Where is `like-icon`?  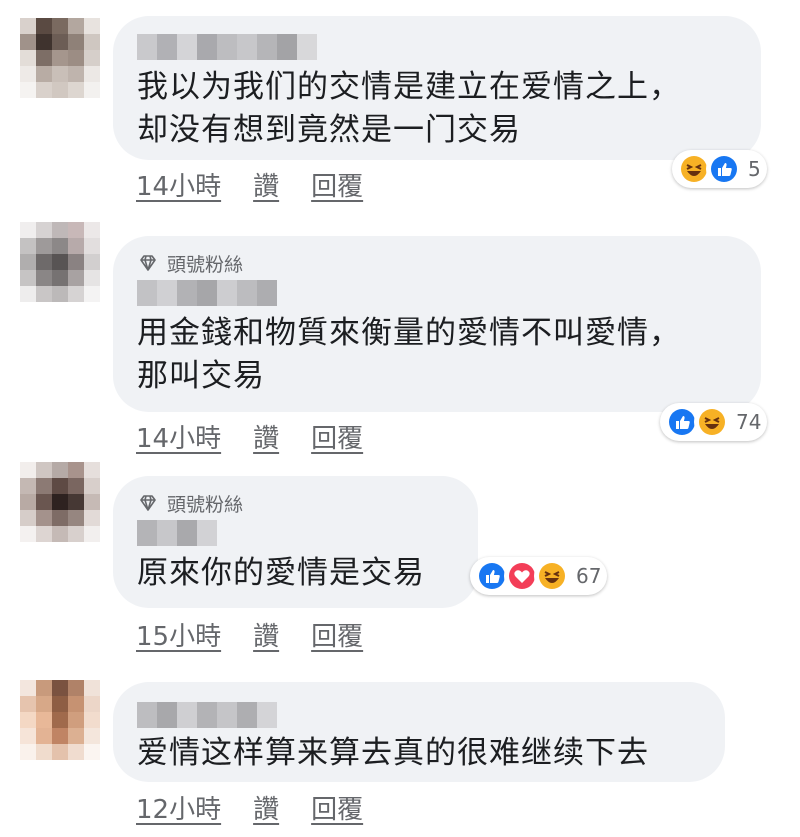
like-icon is located at coordinates (724, 169).